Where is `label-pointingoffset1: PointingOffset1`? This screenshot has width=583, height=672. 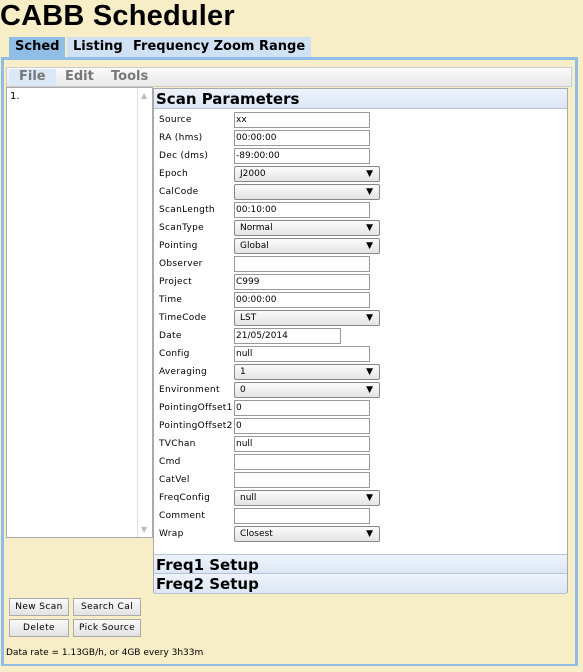 label-pointingoffset1: PointingOffset1 is located at coordinates (196, 408).